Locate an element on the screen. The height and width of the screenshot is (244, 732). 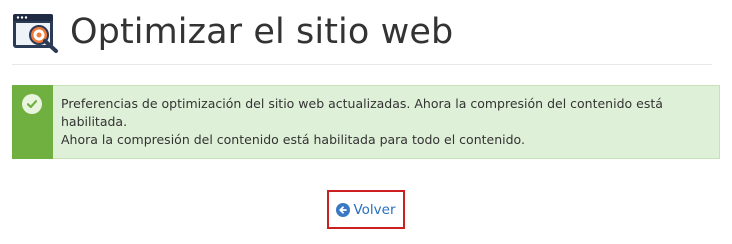
header-divider is located at coordinates (362, 64).